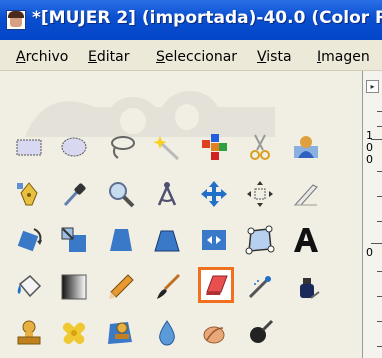  I want to click on color-select-icon, so click(214, 147).